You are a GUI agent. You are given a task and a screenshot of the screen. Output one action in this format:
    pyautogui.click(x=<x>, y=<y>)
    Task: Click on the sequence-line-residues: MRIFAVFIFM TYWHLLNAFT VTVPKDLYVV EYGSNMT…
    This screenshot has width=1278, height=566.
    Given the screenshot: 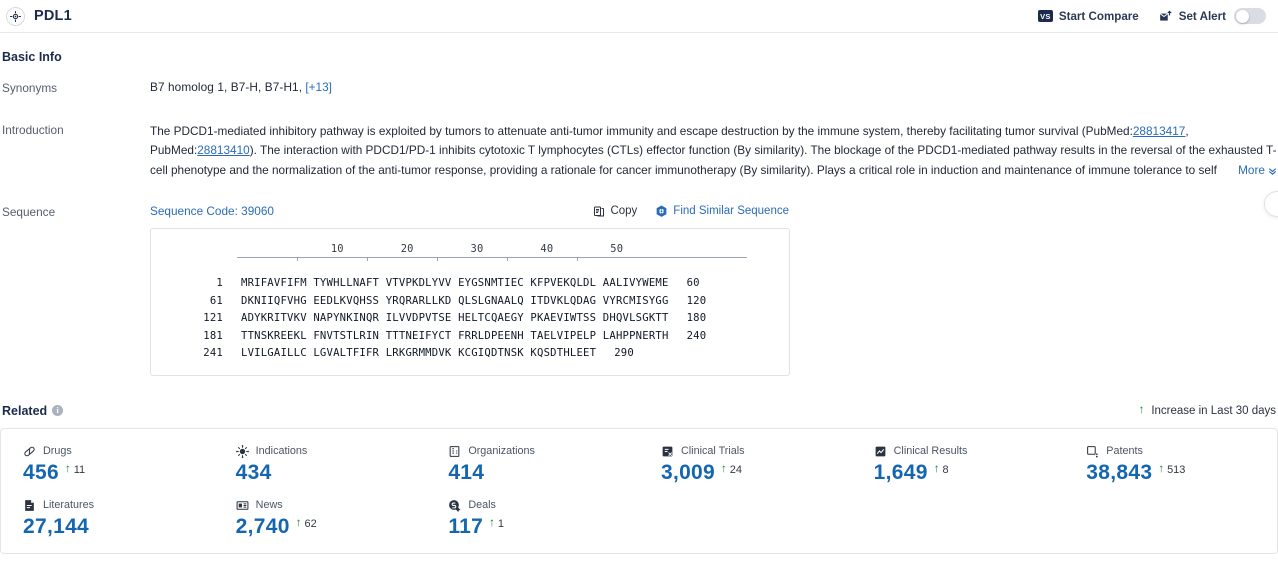 What is the action you would take?
    pyautogui.click(x=455, y=283)
    